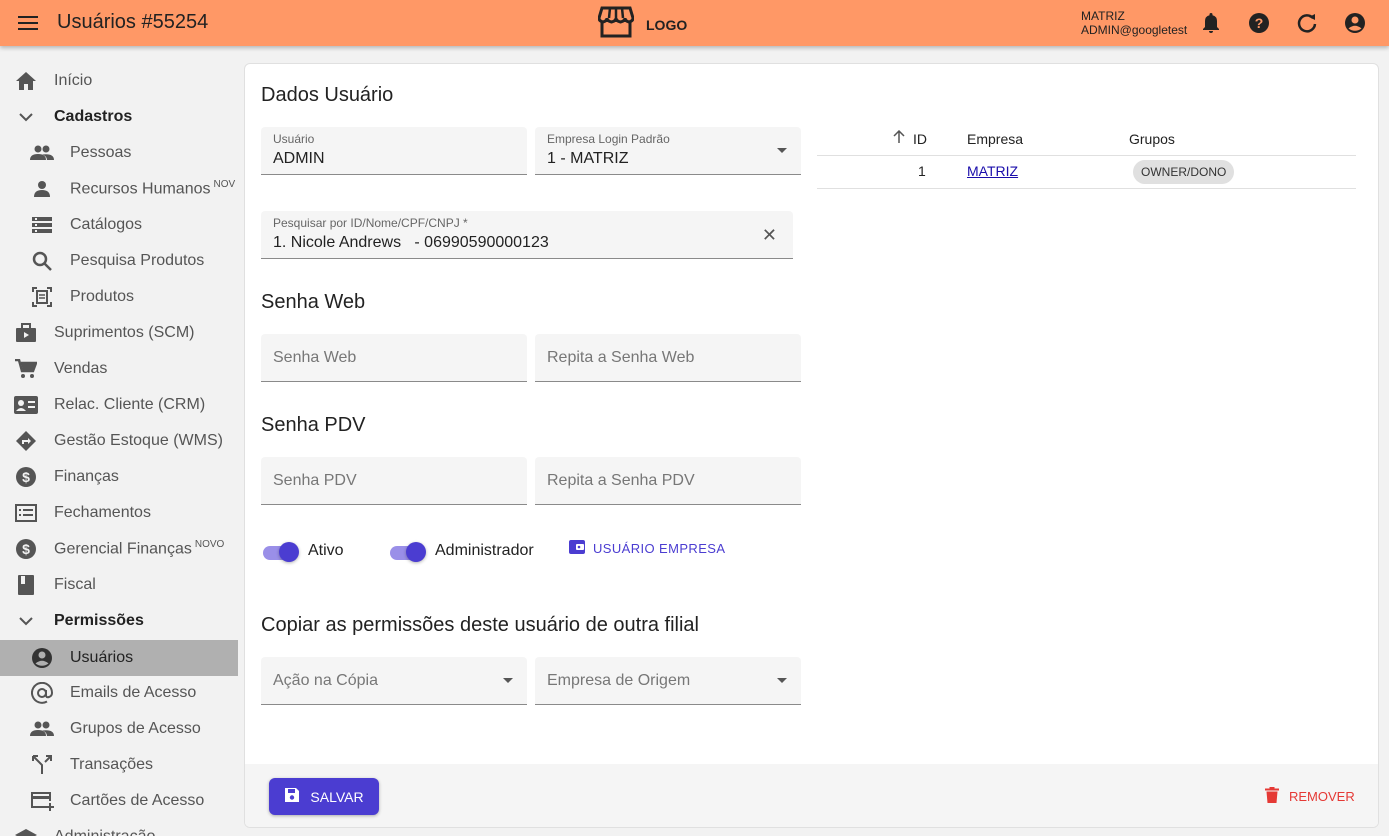 The height and width of the screenshot is (836, 1389). Describe the element at coordinates (995, 139) in the screenshot. I see `column-header-empresa: Empresa` at that location.